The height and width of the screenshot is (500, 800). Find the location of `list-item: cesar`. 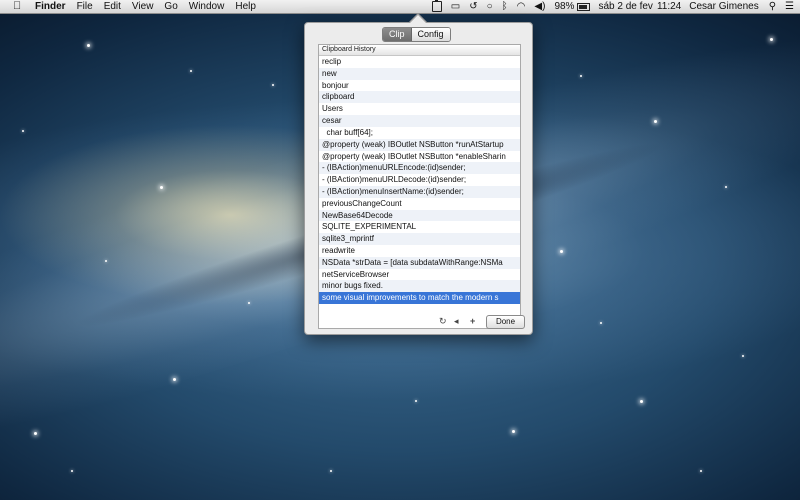

list-item: cesar is located at coordinates (419, 121).